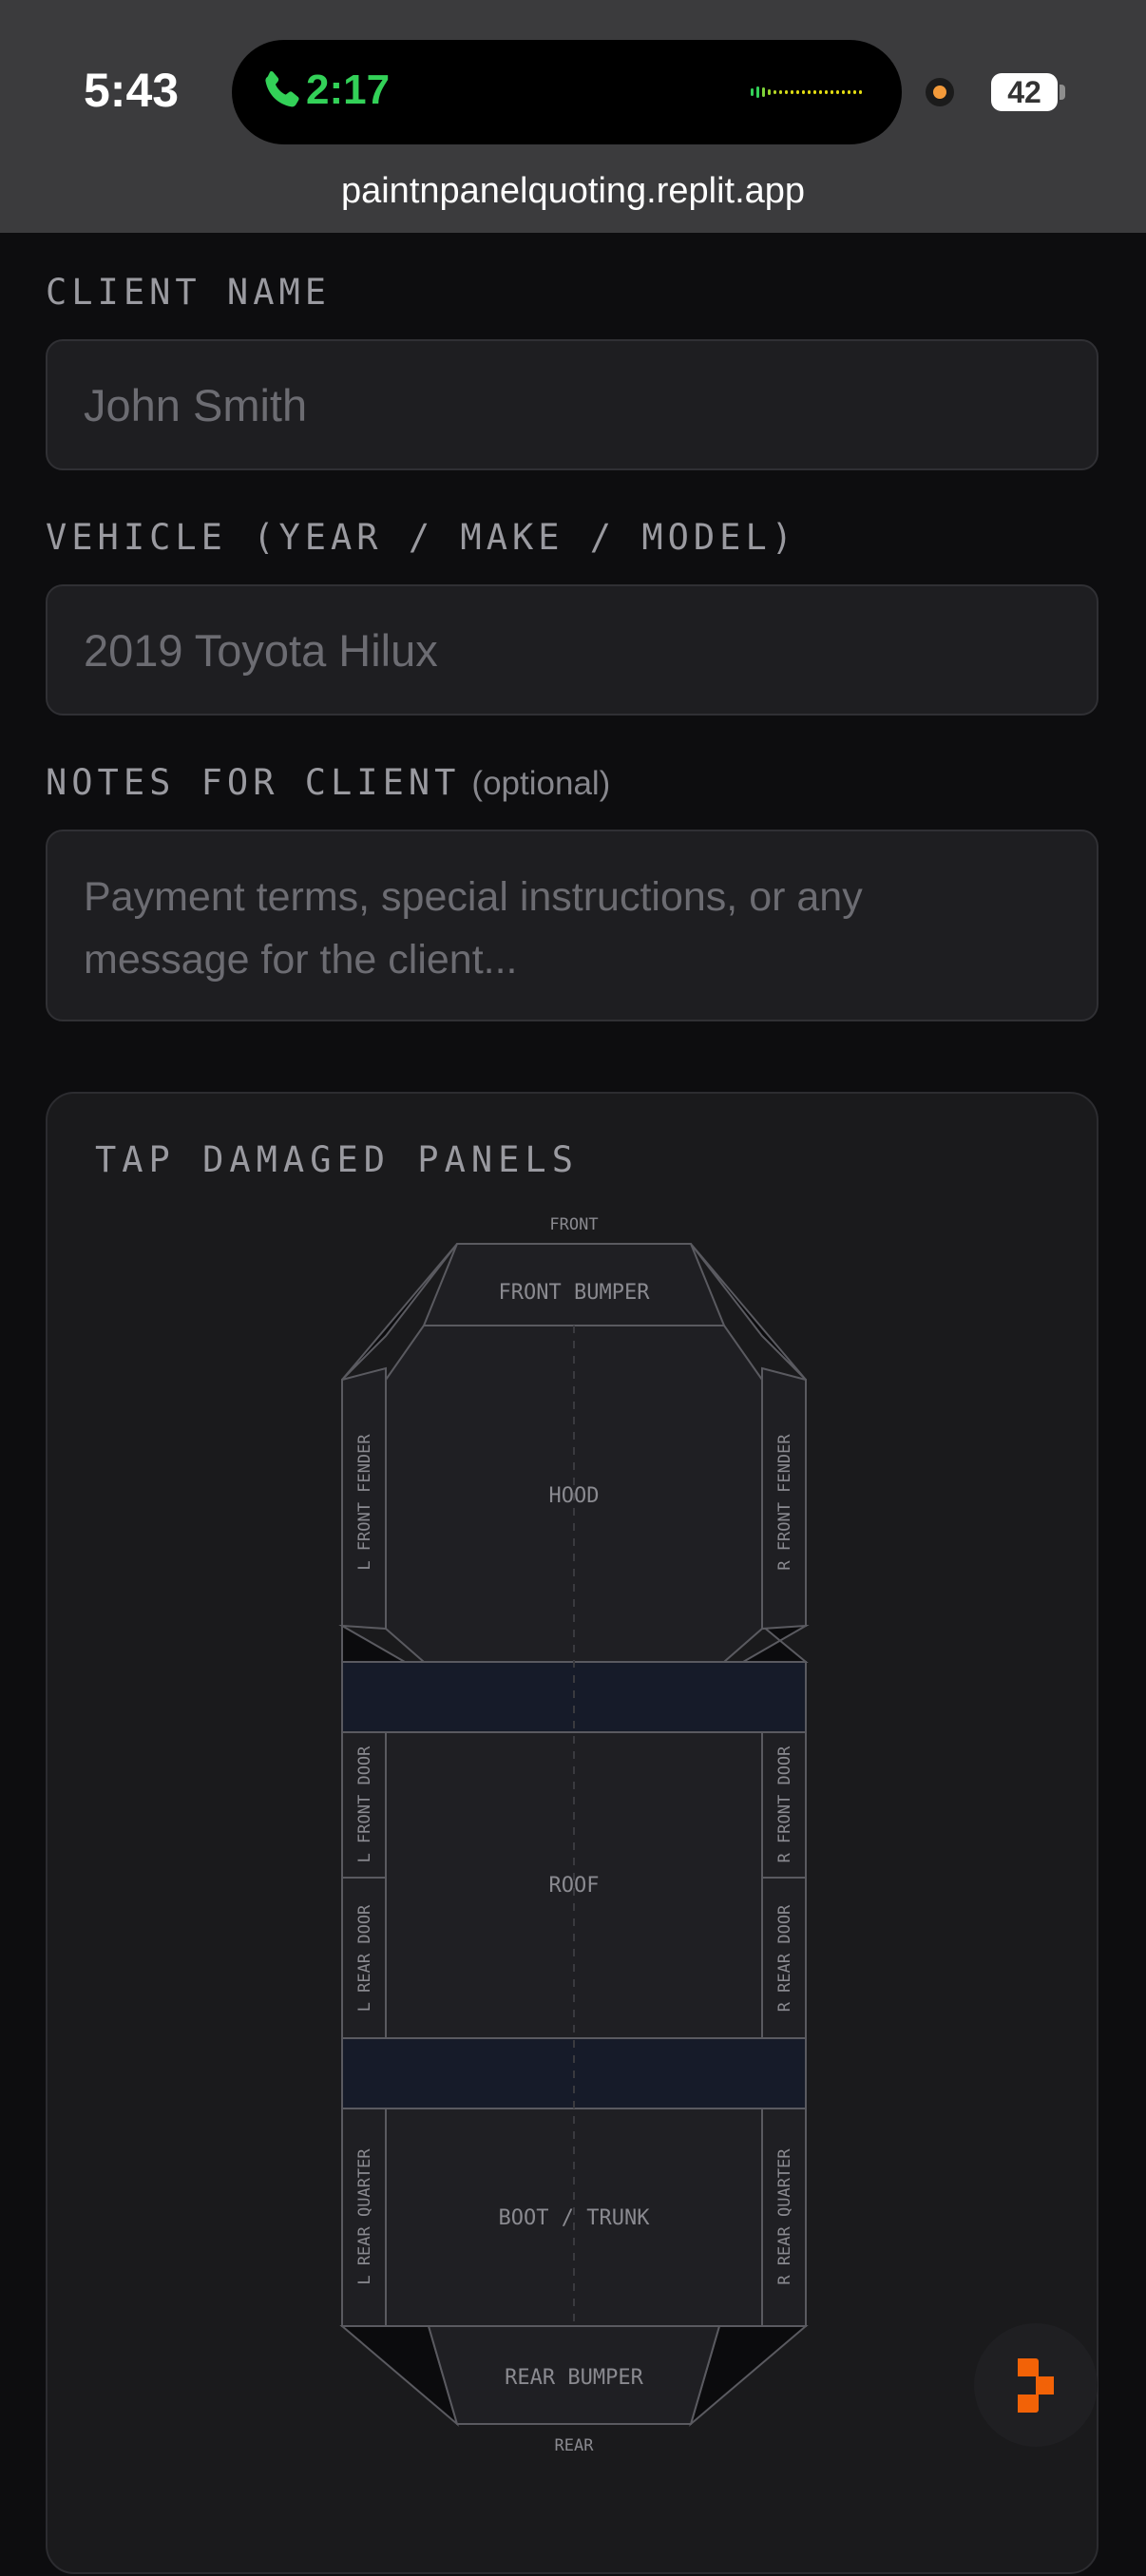 This screenshot has height=2576, width=1146. I want to click on r-rear-door-label: R REAR DOOR, so click(784, 1958).